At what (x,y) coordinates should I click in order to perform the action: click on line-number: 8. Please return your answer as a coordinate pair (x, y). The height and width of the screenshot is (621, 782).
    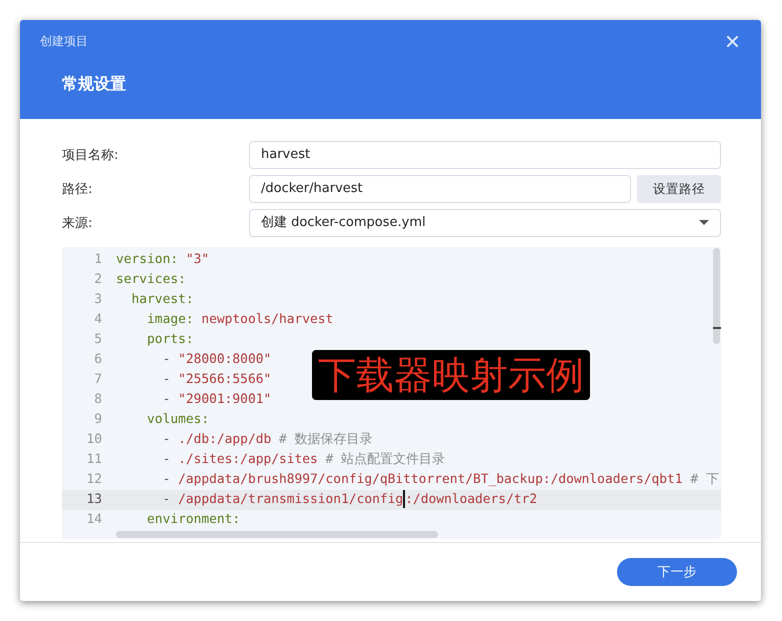
    Looking at the image, I should click on (98, 400).